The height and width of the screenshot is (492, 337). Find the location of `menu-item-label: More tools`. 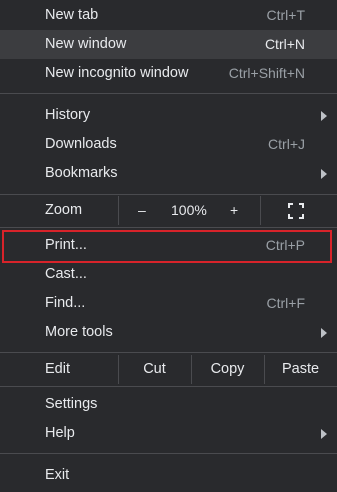

menu-item-label: More tools is located at coordinates (79, 332).